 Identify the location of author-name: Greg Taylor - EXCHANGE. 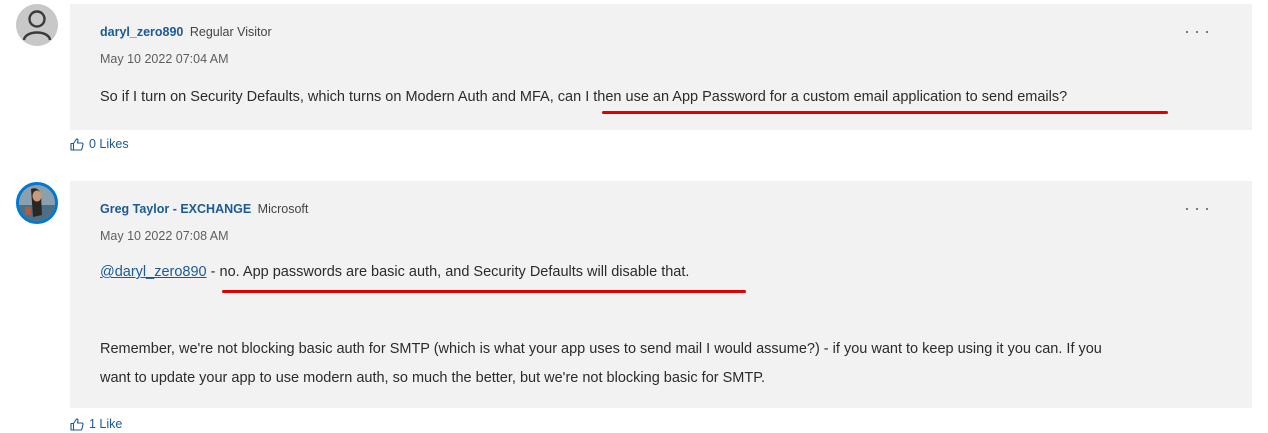
(175, 209).